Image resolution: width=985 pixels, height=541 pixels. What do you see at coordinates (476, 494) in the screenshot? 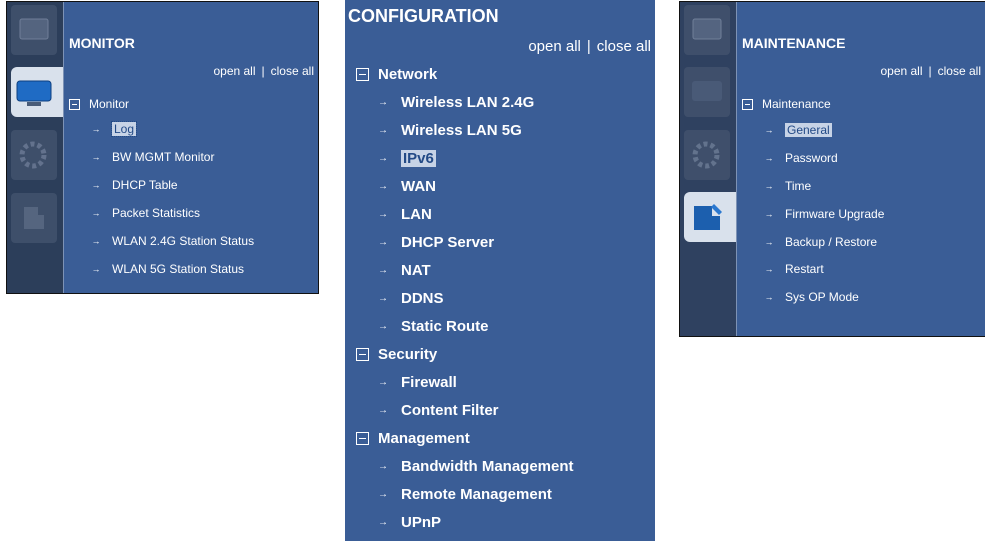
I see `menu-item-label: Remote Management` at bounding box center [476, 494].